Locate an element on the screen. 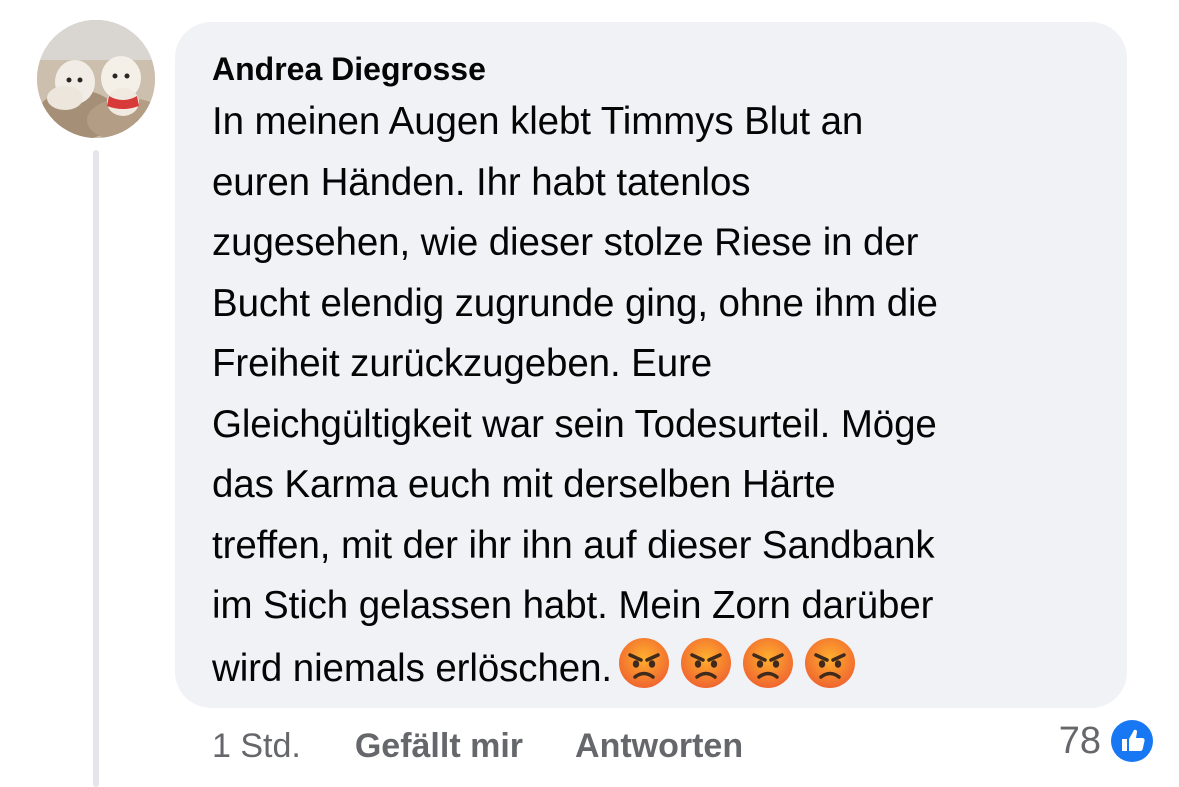  like-icon is located at coordinates (1132, 741).